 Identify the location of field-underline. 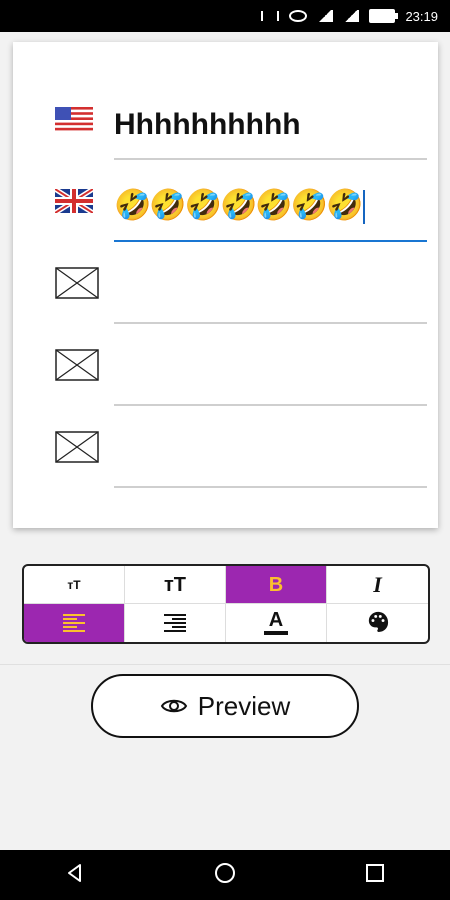
(270, 487).